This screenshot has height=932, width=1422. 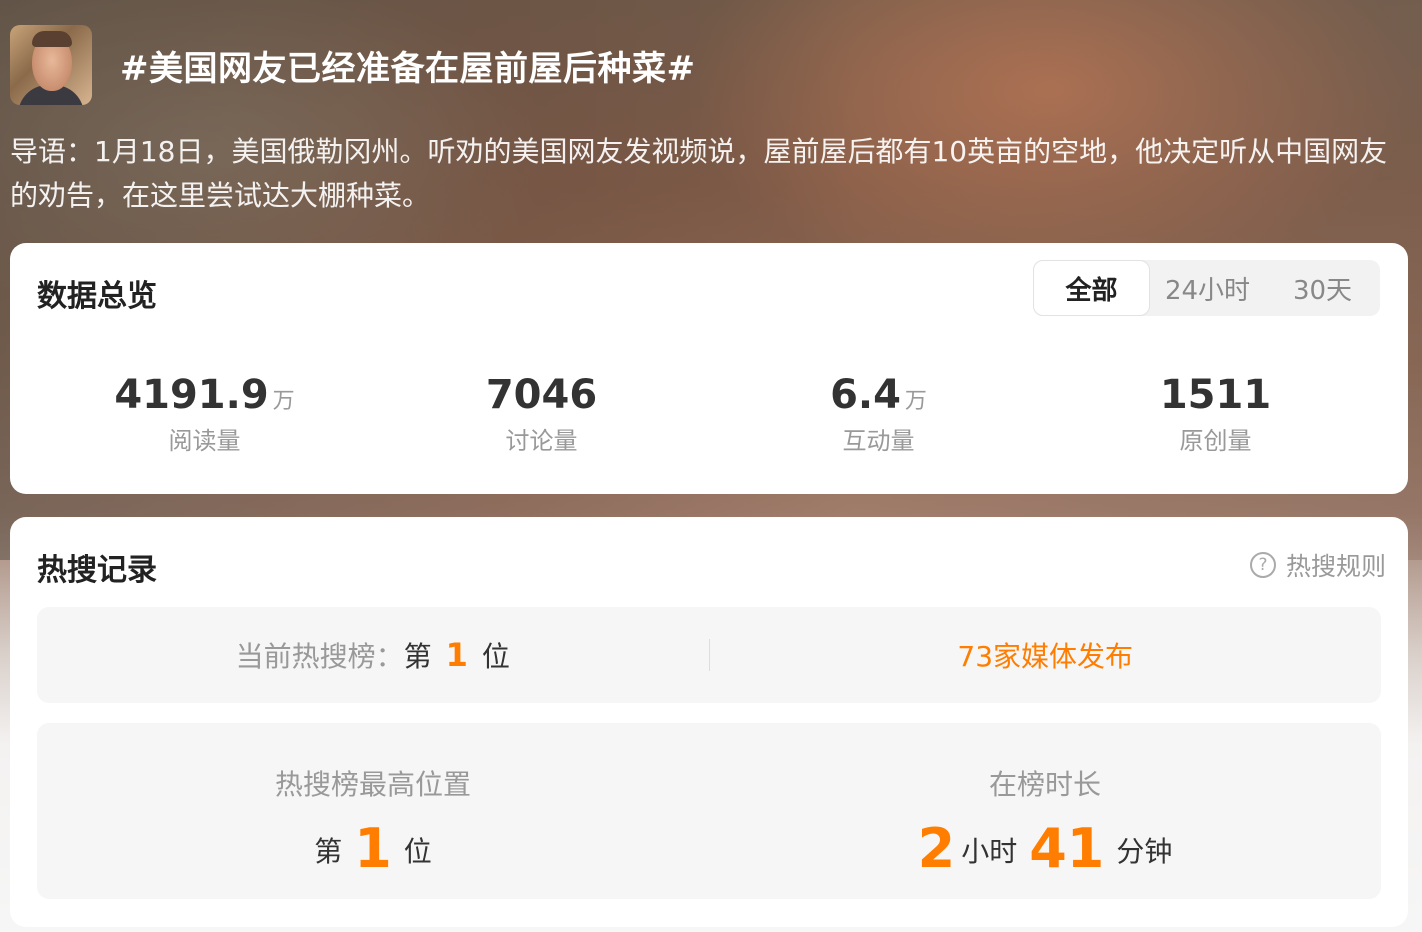 What do you see at coordinates (328, 851) in the screenshot?
I see `peak-rank-prefix: 第` at bounding box center [328, 851].